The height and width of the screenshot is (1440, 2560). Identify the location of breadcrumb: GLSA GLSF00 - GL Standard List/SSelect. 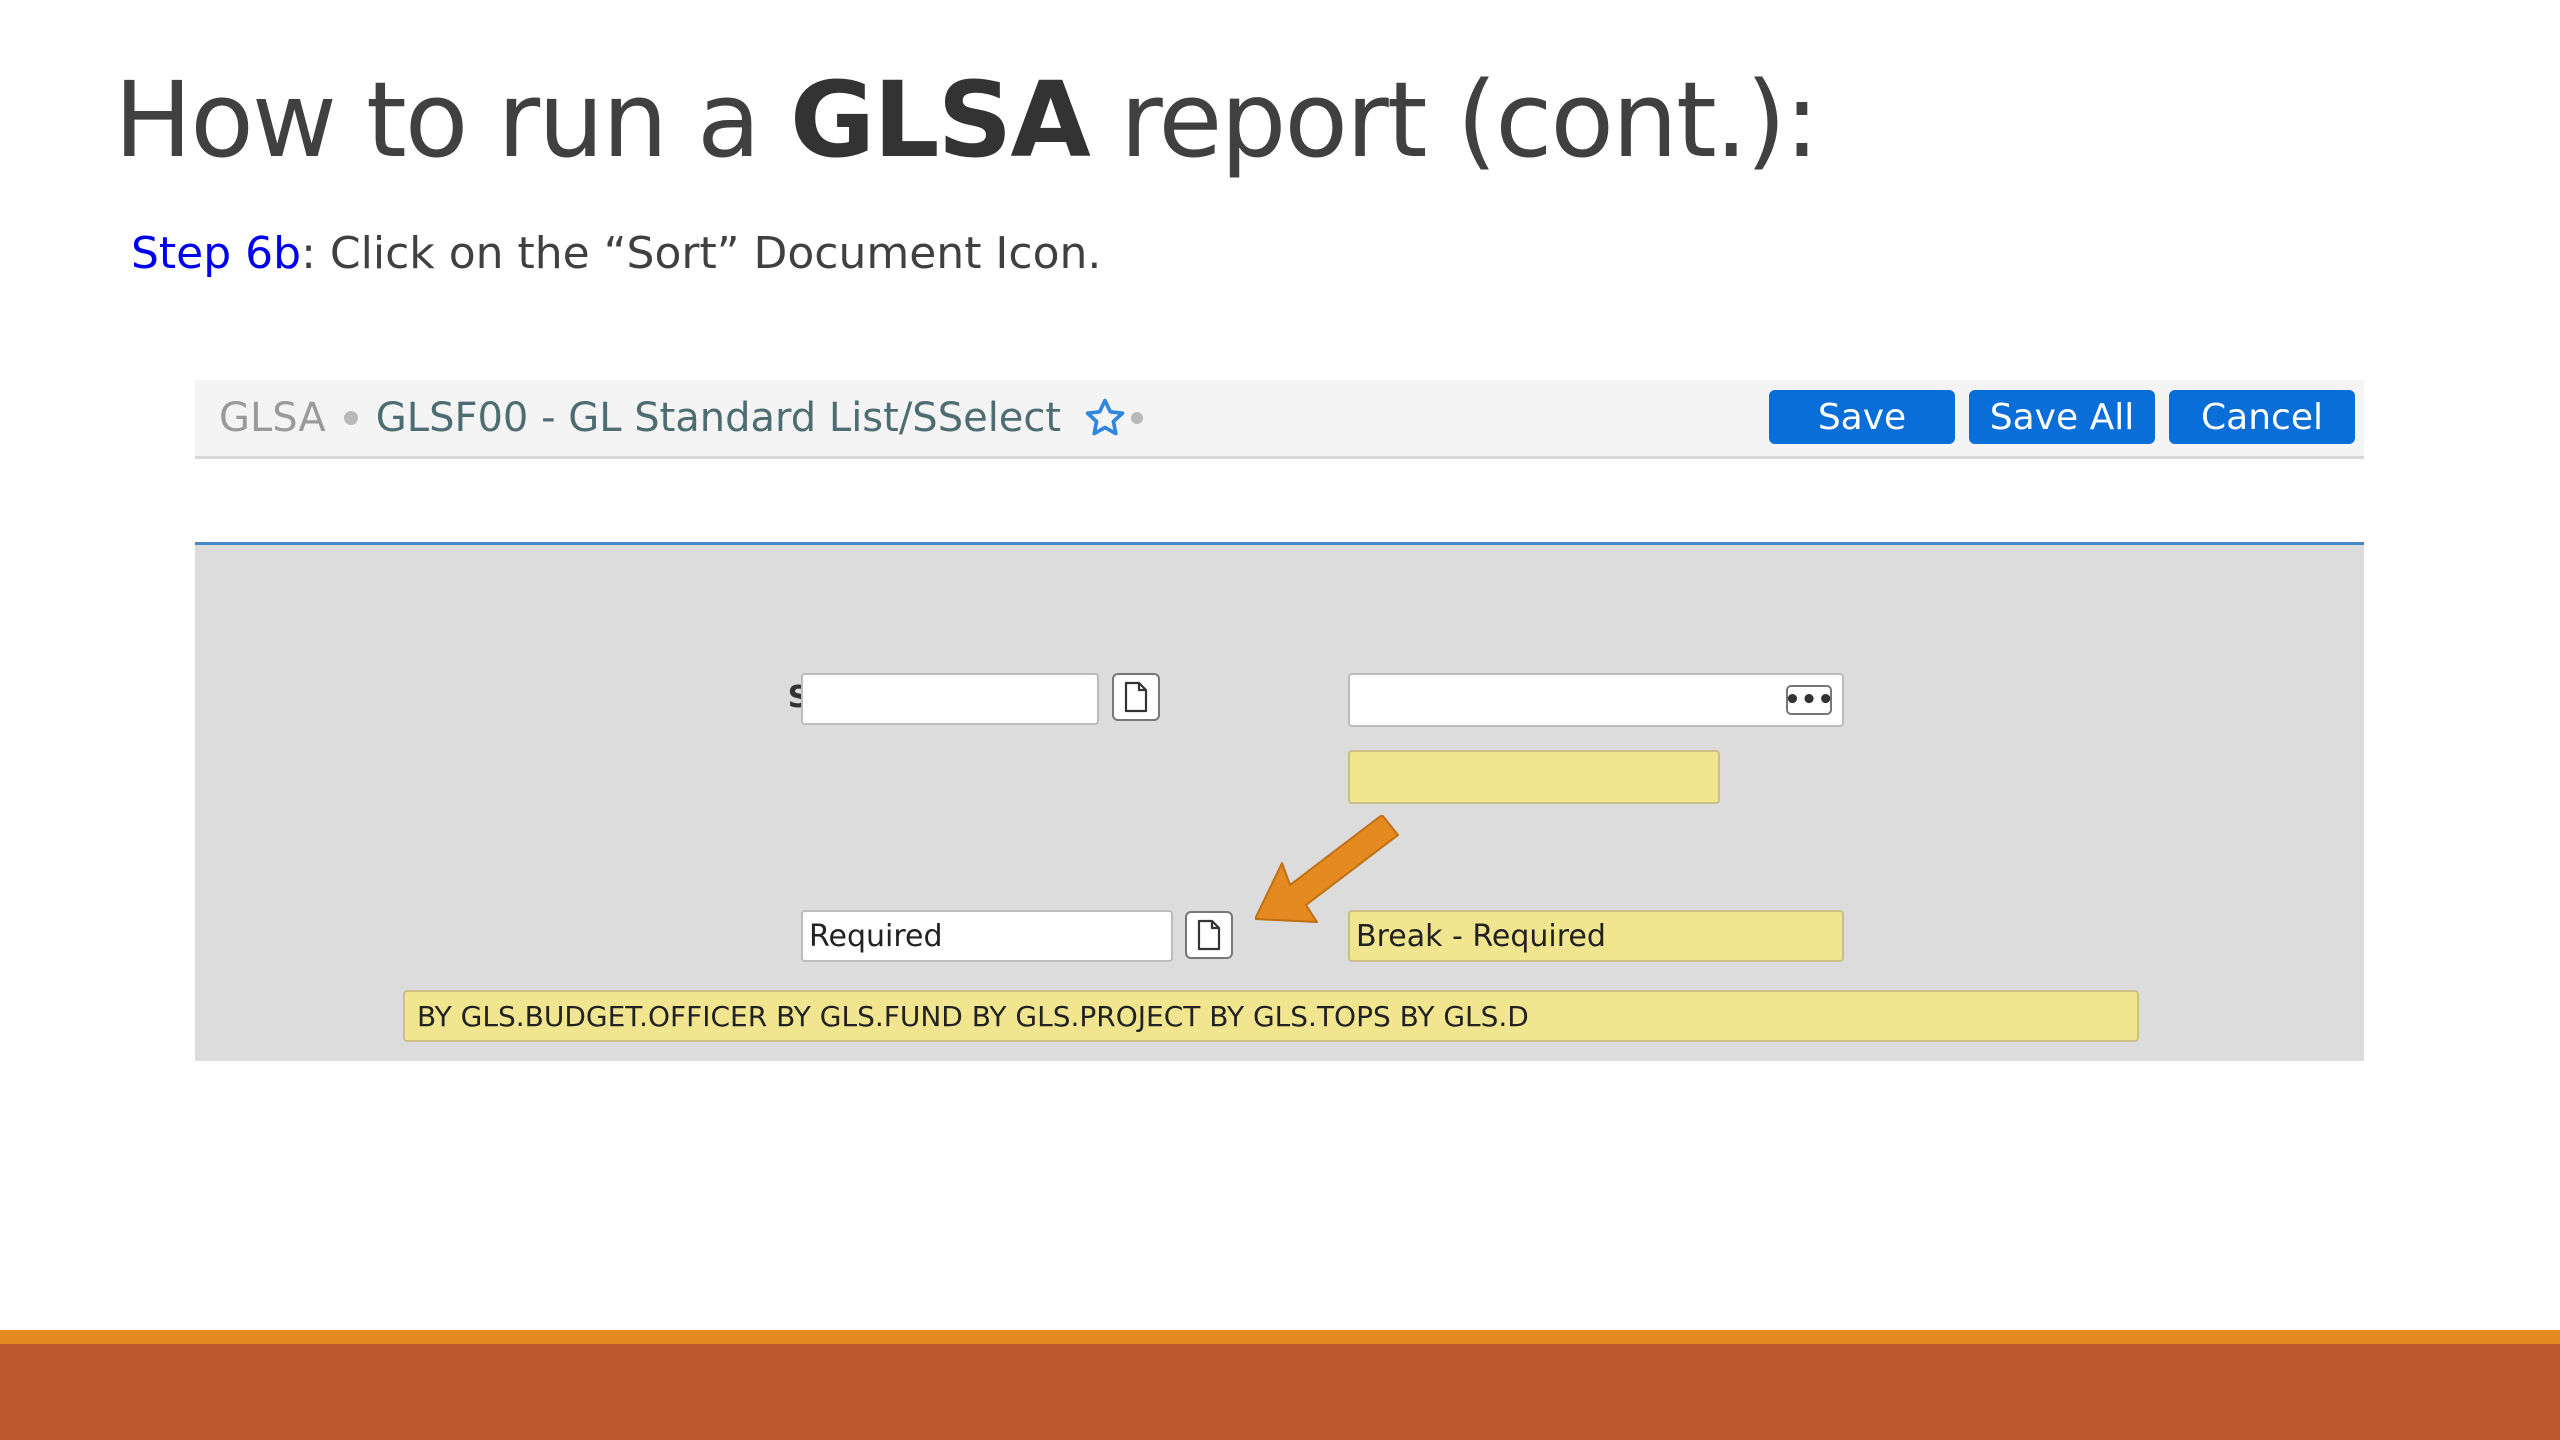
(681, 418).